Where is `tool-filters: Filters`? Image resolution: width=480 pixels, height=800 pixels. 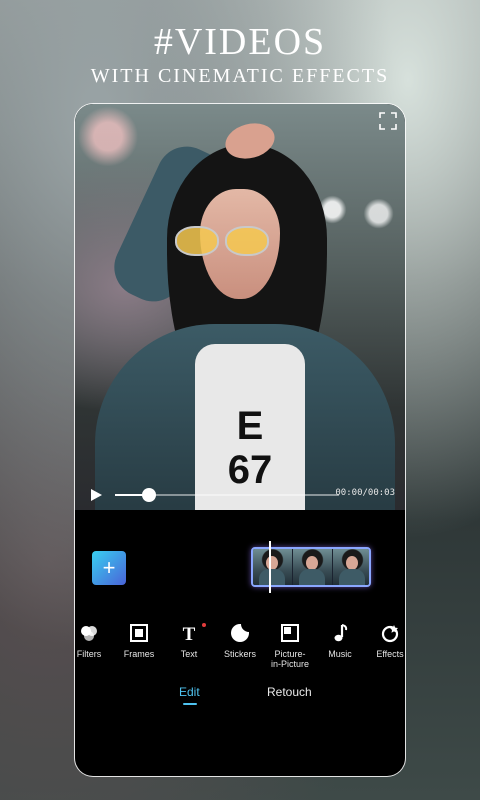
tool-filters: Filters is located at coordinates (95, 641).